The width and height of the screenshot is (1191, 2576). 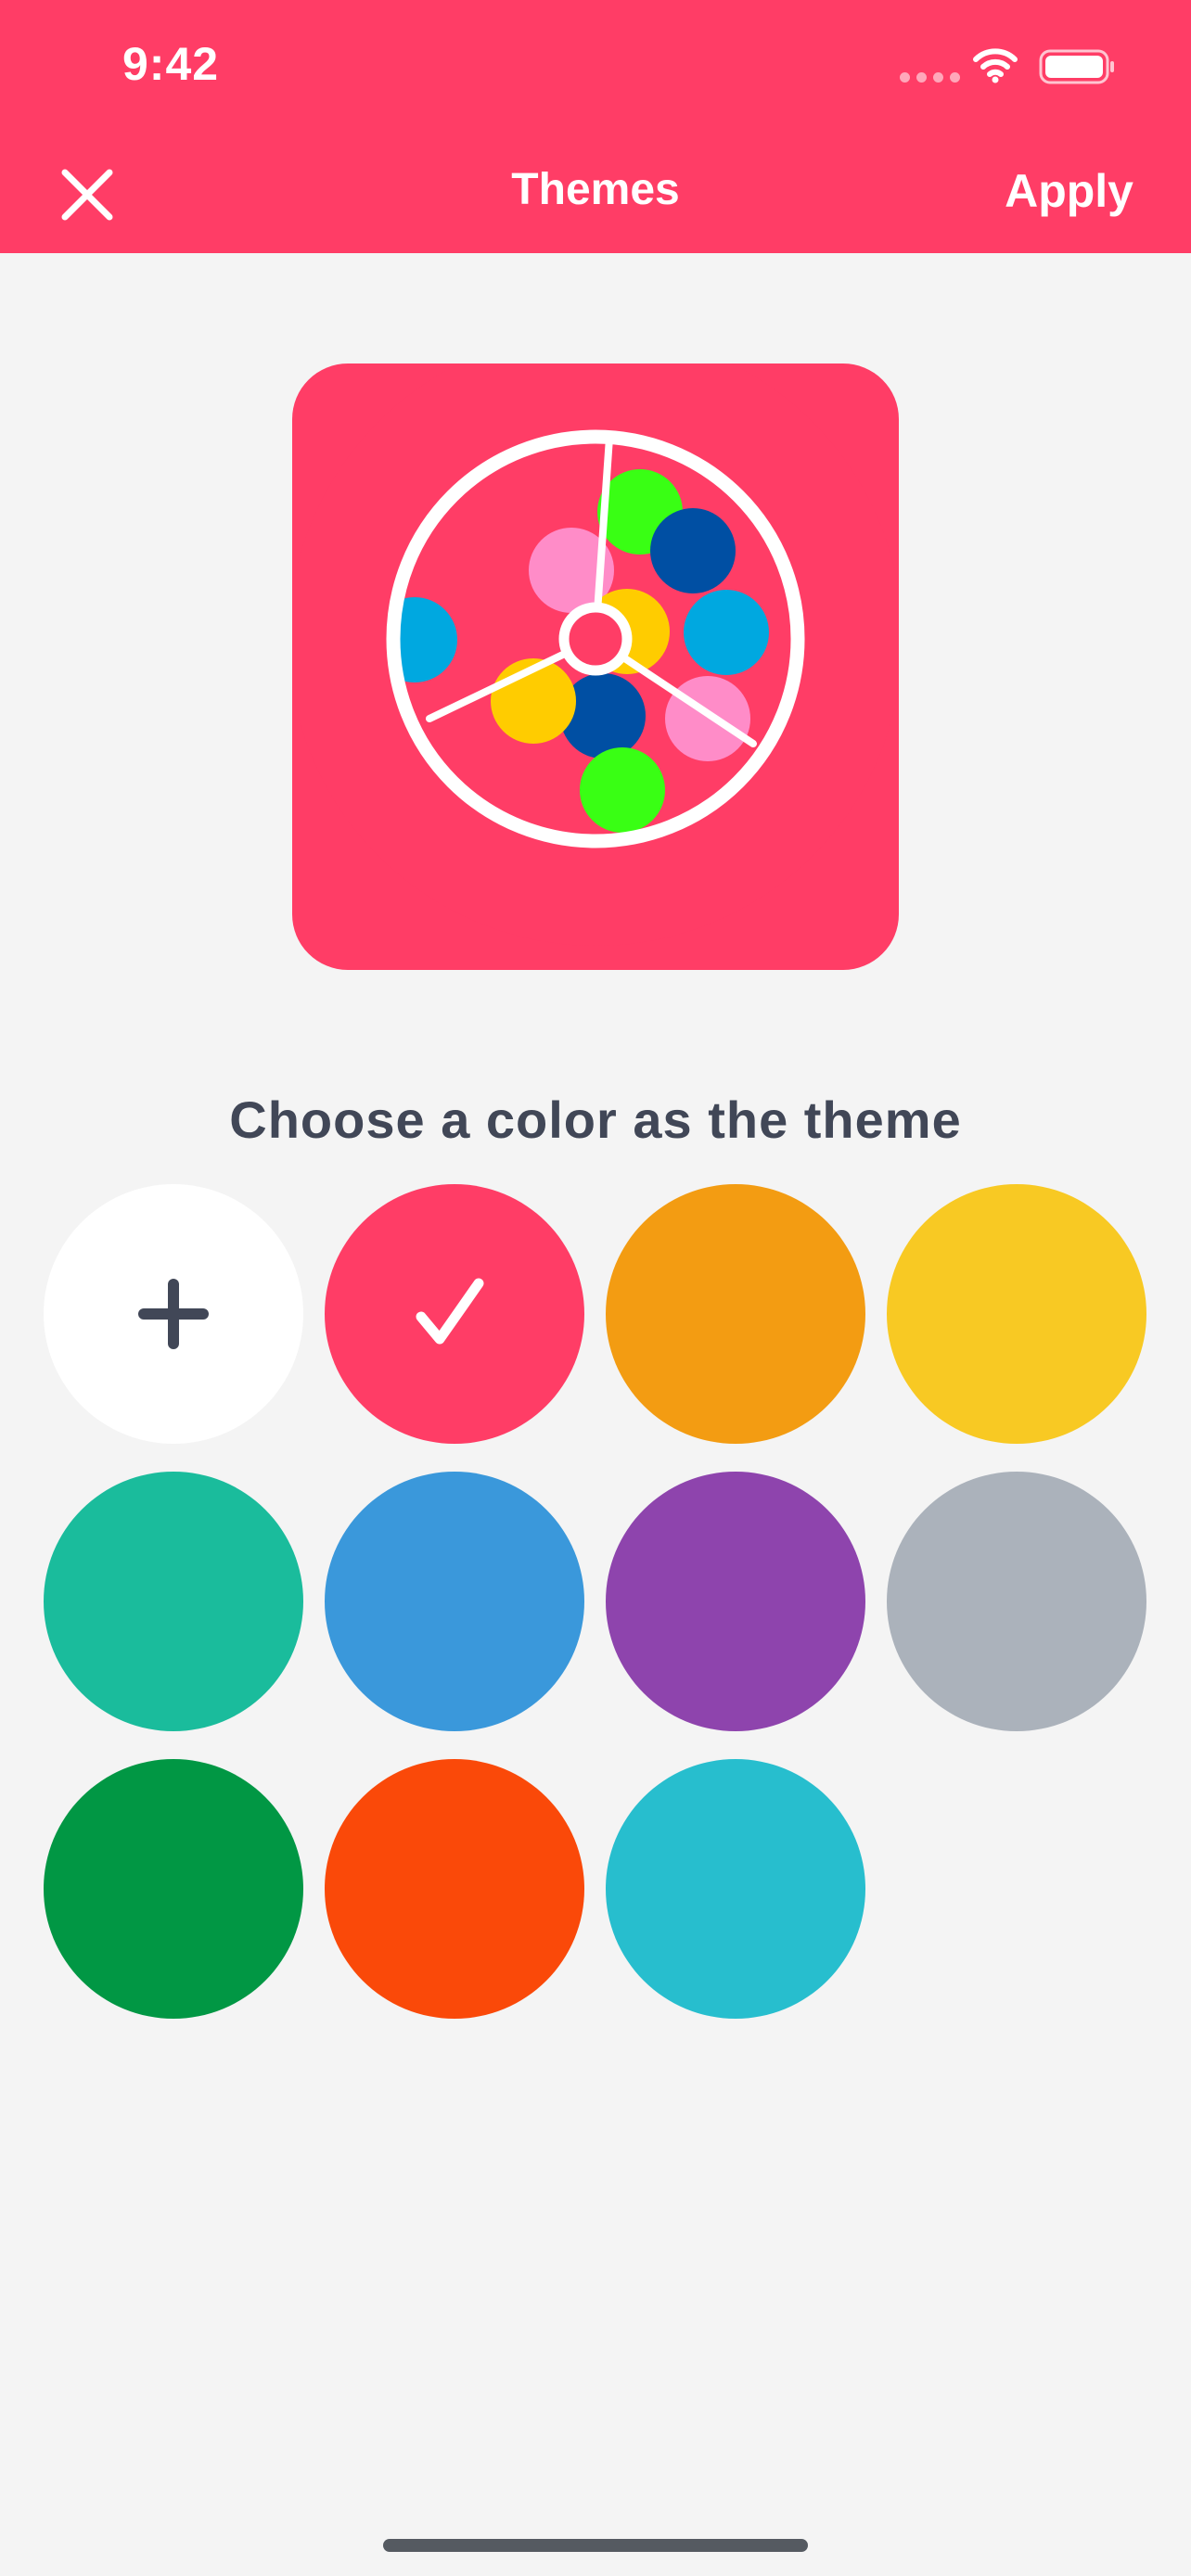 What do you see at coordinates (171, 64) in the screenshot?
I see `status-time: 9:42` at bounding box center [171, 64].